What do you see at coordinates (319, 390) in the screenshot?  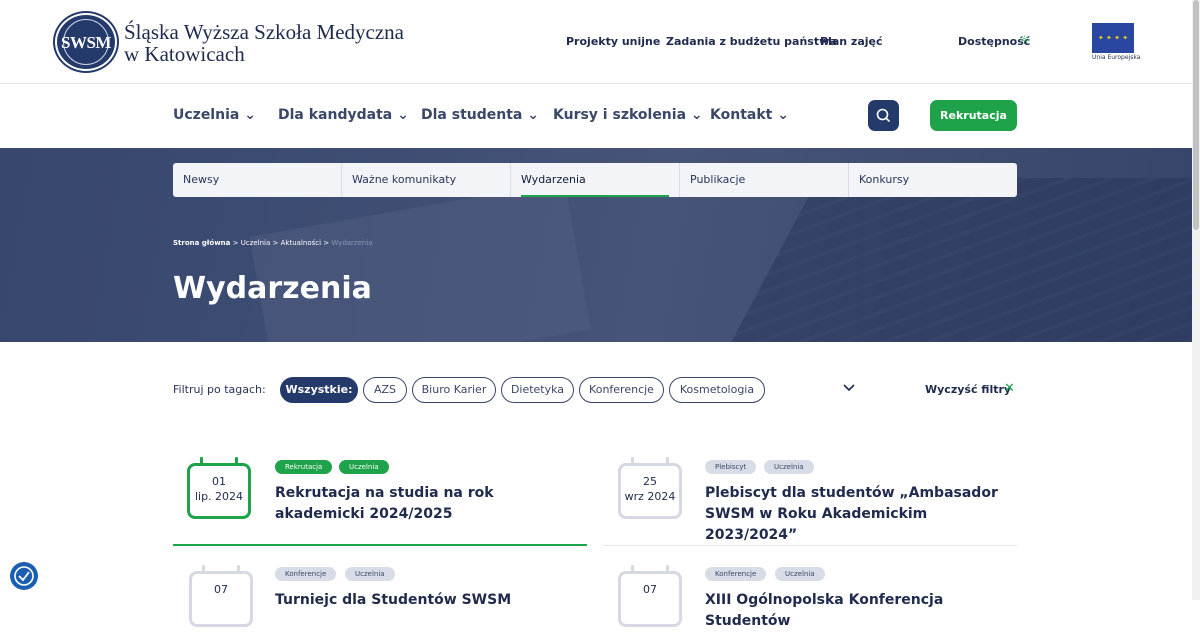 I see `filter-chip-wszystkie: Wszystkie:` at bounding box center [319, 390].